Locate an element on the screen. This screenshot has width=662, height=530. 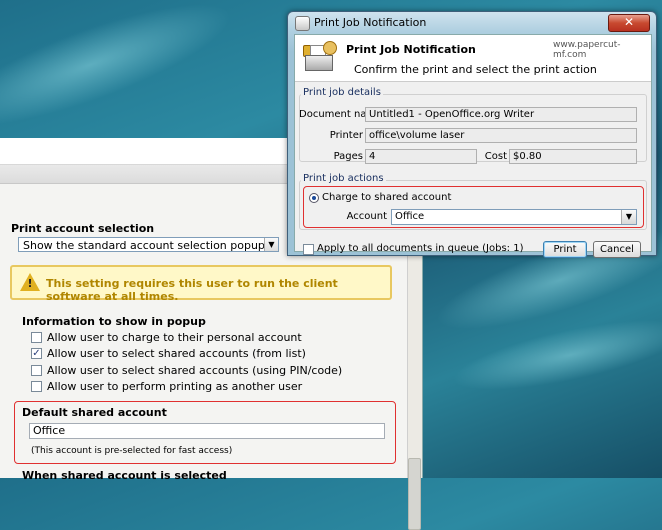
print-account-selection-heading: Print account selection is located at coordinates (83, 228).